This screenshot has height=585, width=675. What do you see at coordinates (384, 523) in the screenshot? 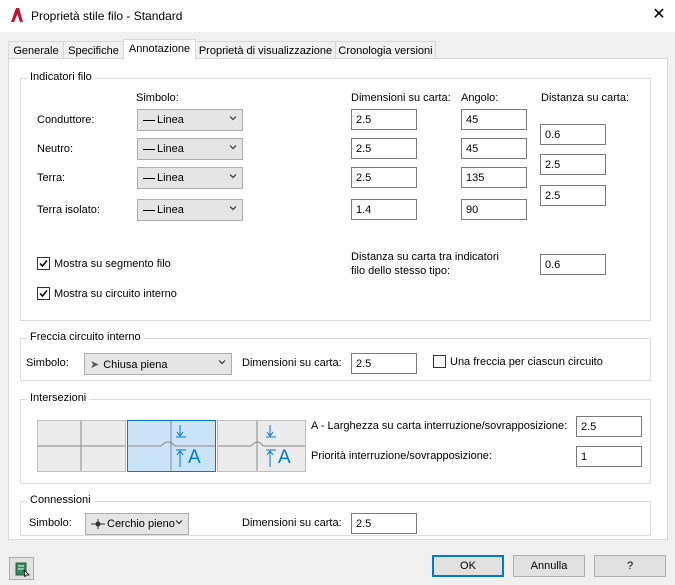
I see `connessioni-dimensioni-input: 2.5` at bounding box center [384, 523].